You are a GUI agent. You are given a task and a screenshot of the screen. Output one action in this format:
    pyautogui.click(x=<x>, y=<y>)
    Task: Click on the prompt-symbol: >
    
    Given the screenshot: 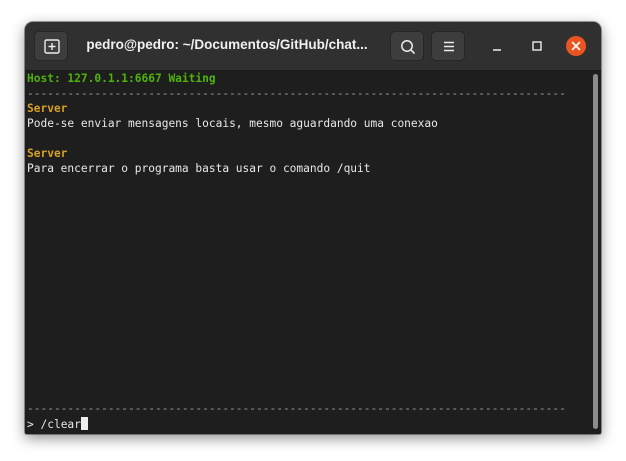 What is the action you would take?
    pyautogui.click(x=34, y=424)
    